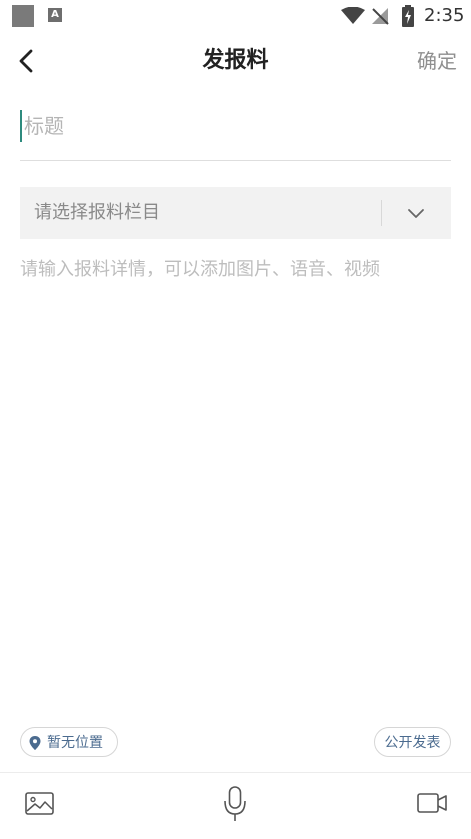 This screenshot has height=839, width=471. Describe the element at coordinates (353, 15) in the screenshot. I see `wifi-icon` at that location.